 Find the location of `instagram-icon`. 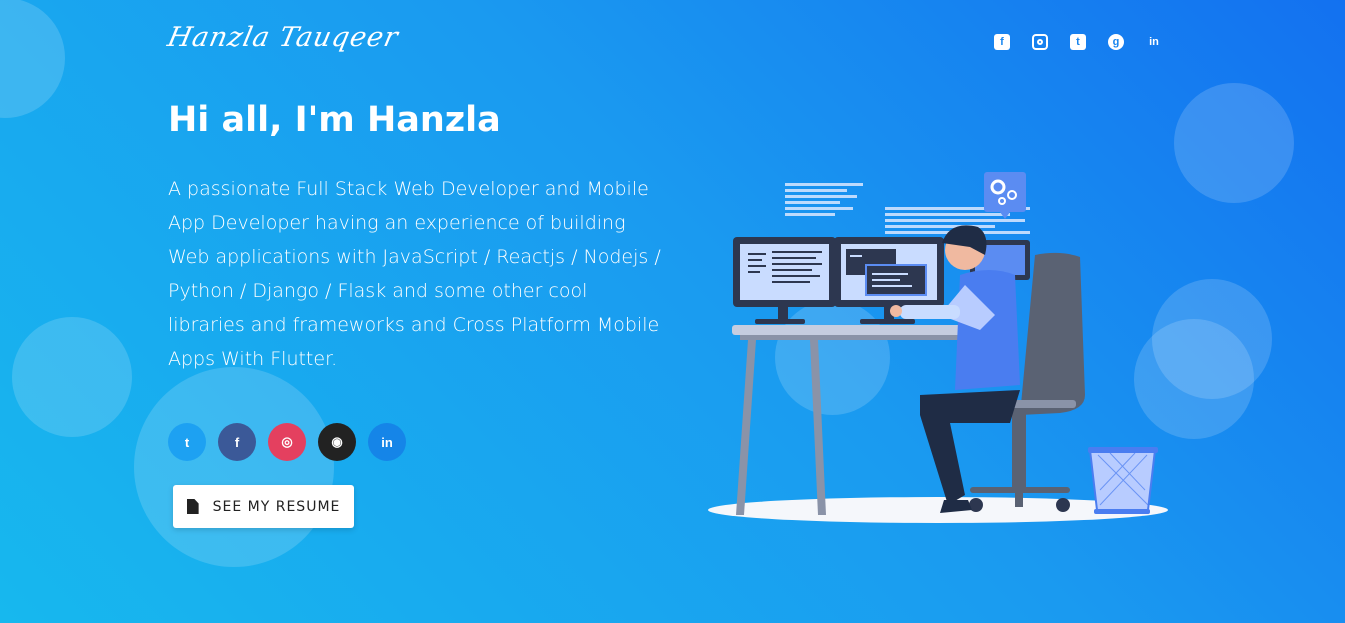

instagram-icon is located at coordinates (1040, 42).